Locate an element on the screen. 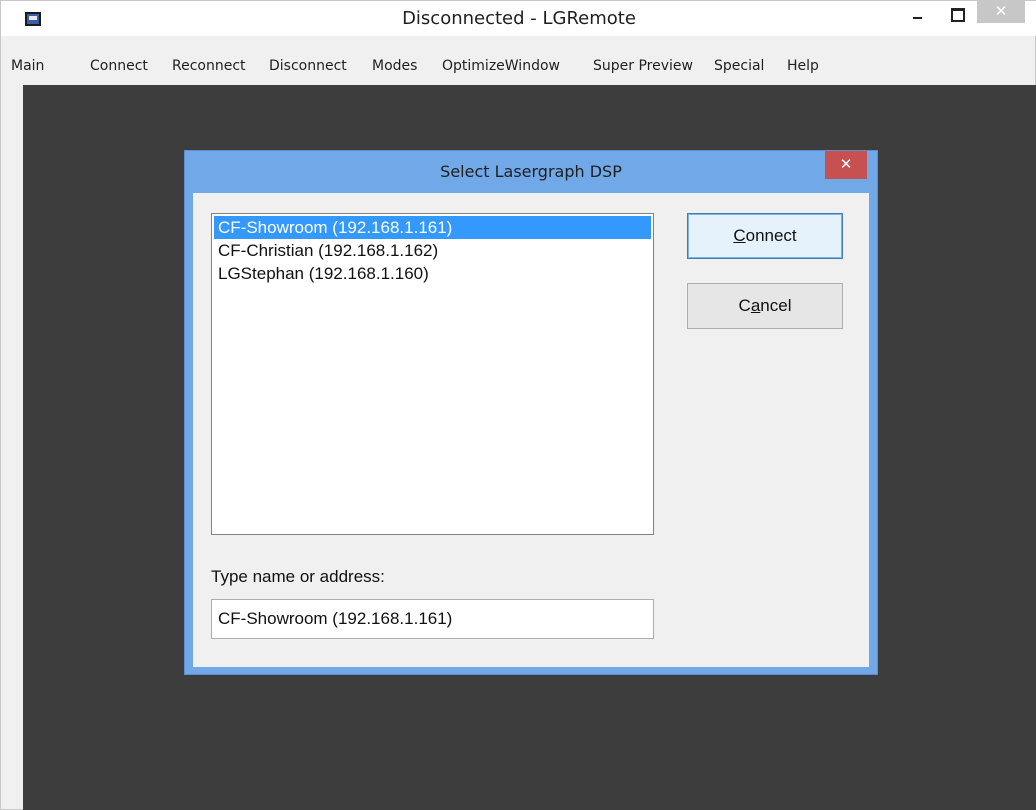 This screenshot has width=1036, height=810. cancel-label-start: C is located at coordinates (744, 305).